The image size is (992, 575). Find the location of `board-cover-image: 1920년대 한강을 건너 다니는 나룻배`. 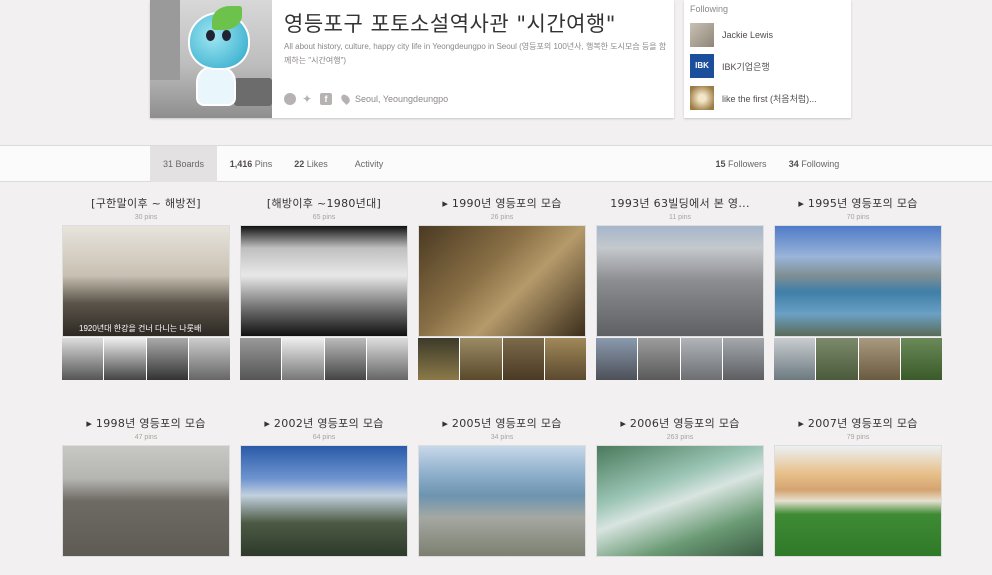

board-cover-image: 1920년대 한강을 건너 다니는 나룻배 is located at coordinates (146, 281).